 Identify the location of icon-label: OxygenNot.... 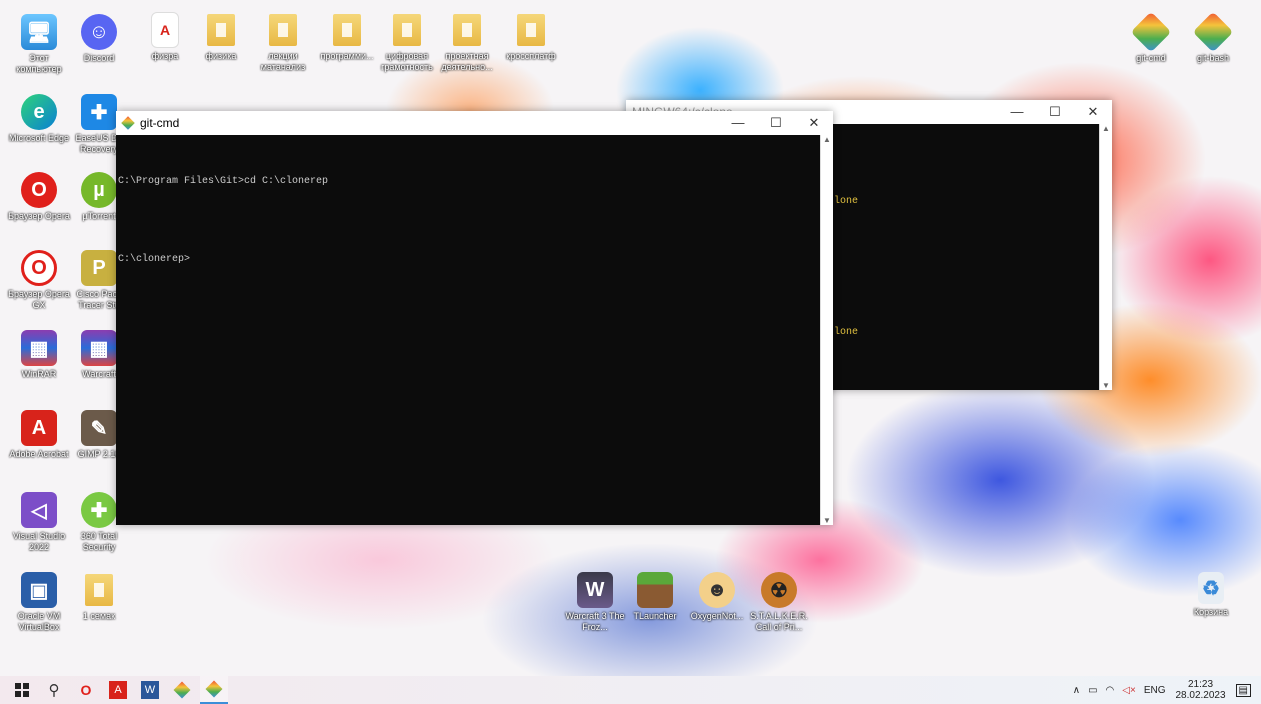
(717, 616).